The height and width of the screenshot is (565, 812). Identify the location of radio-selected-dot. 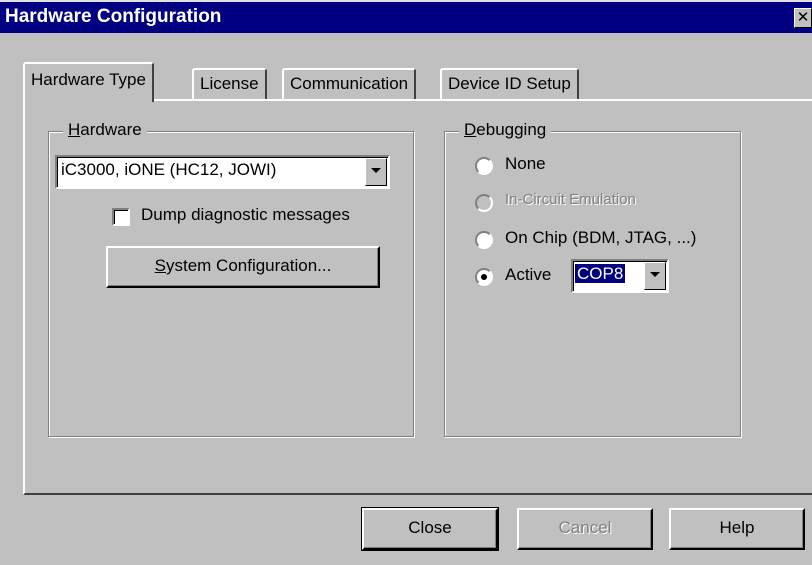
(484, 277).